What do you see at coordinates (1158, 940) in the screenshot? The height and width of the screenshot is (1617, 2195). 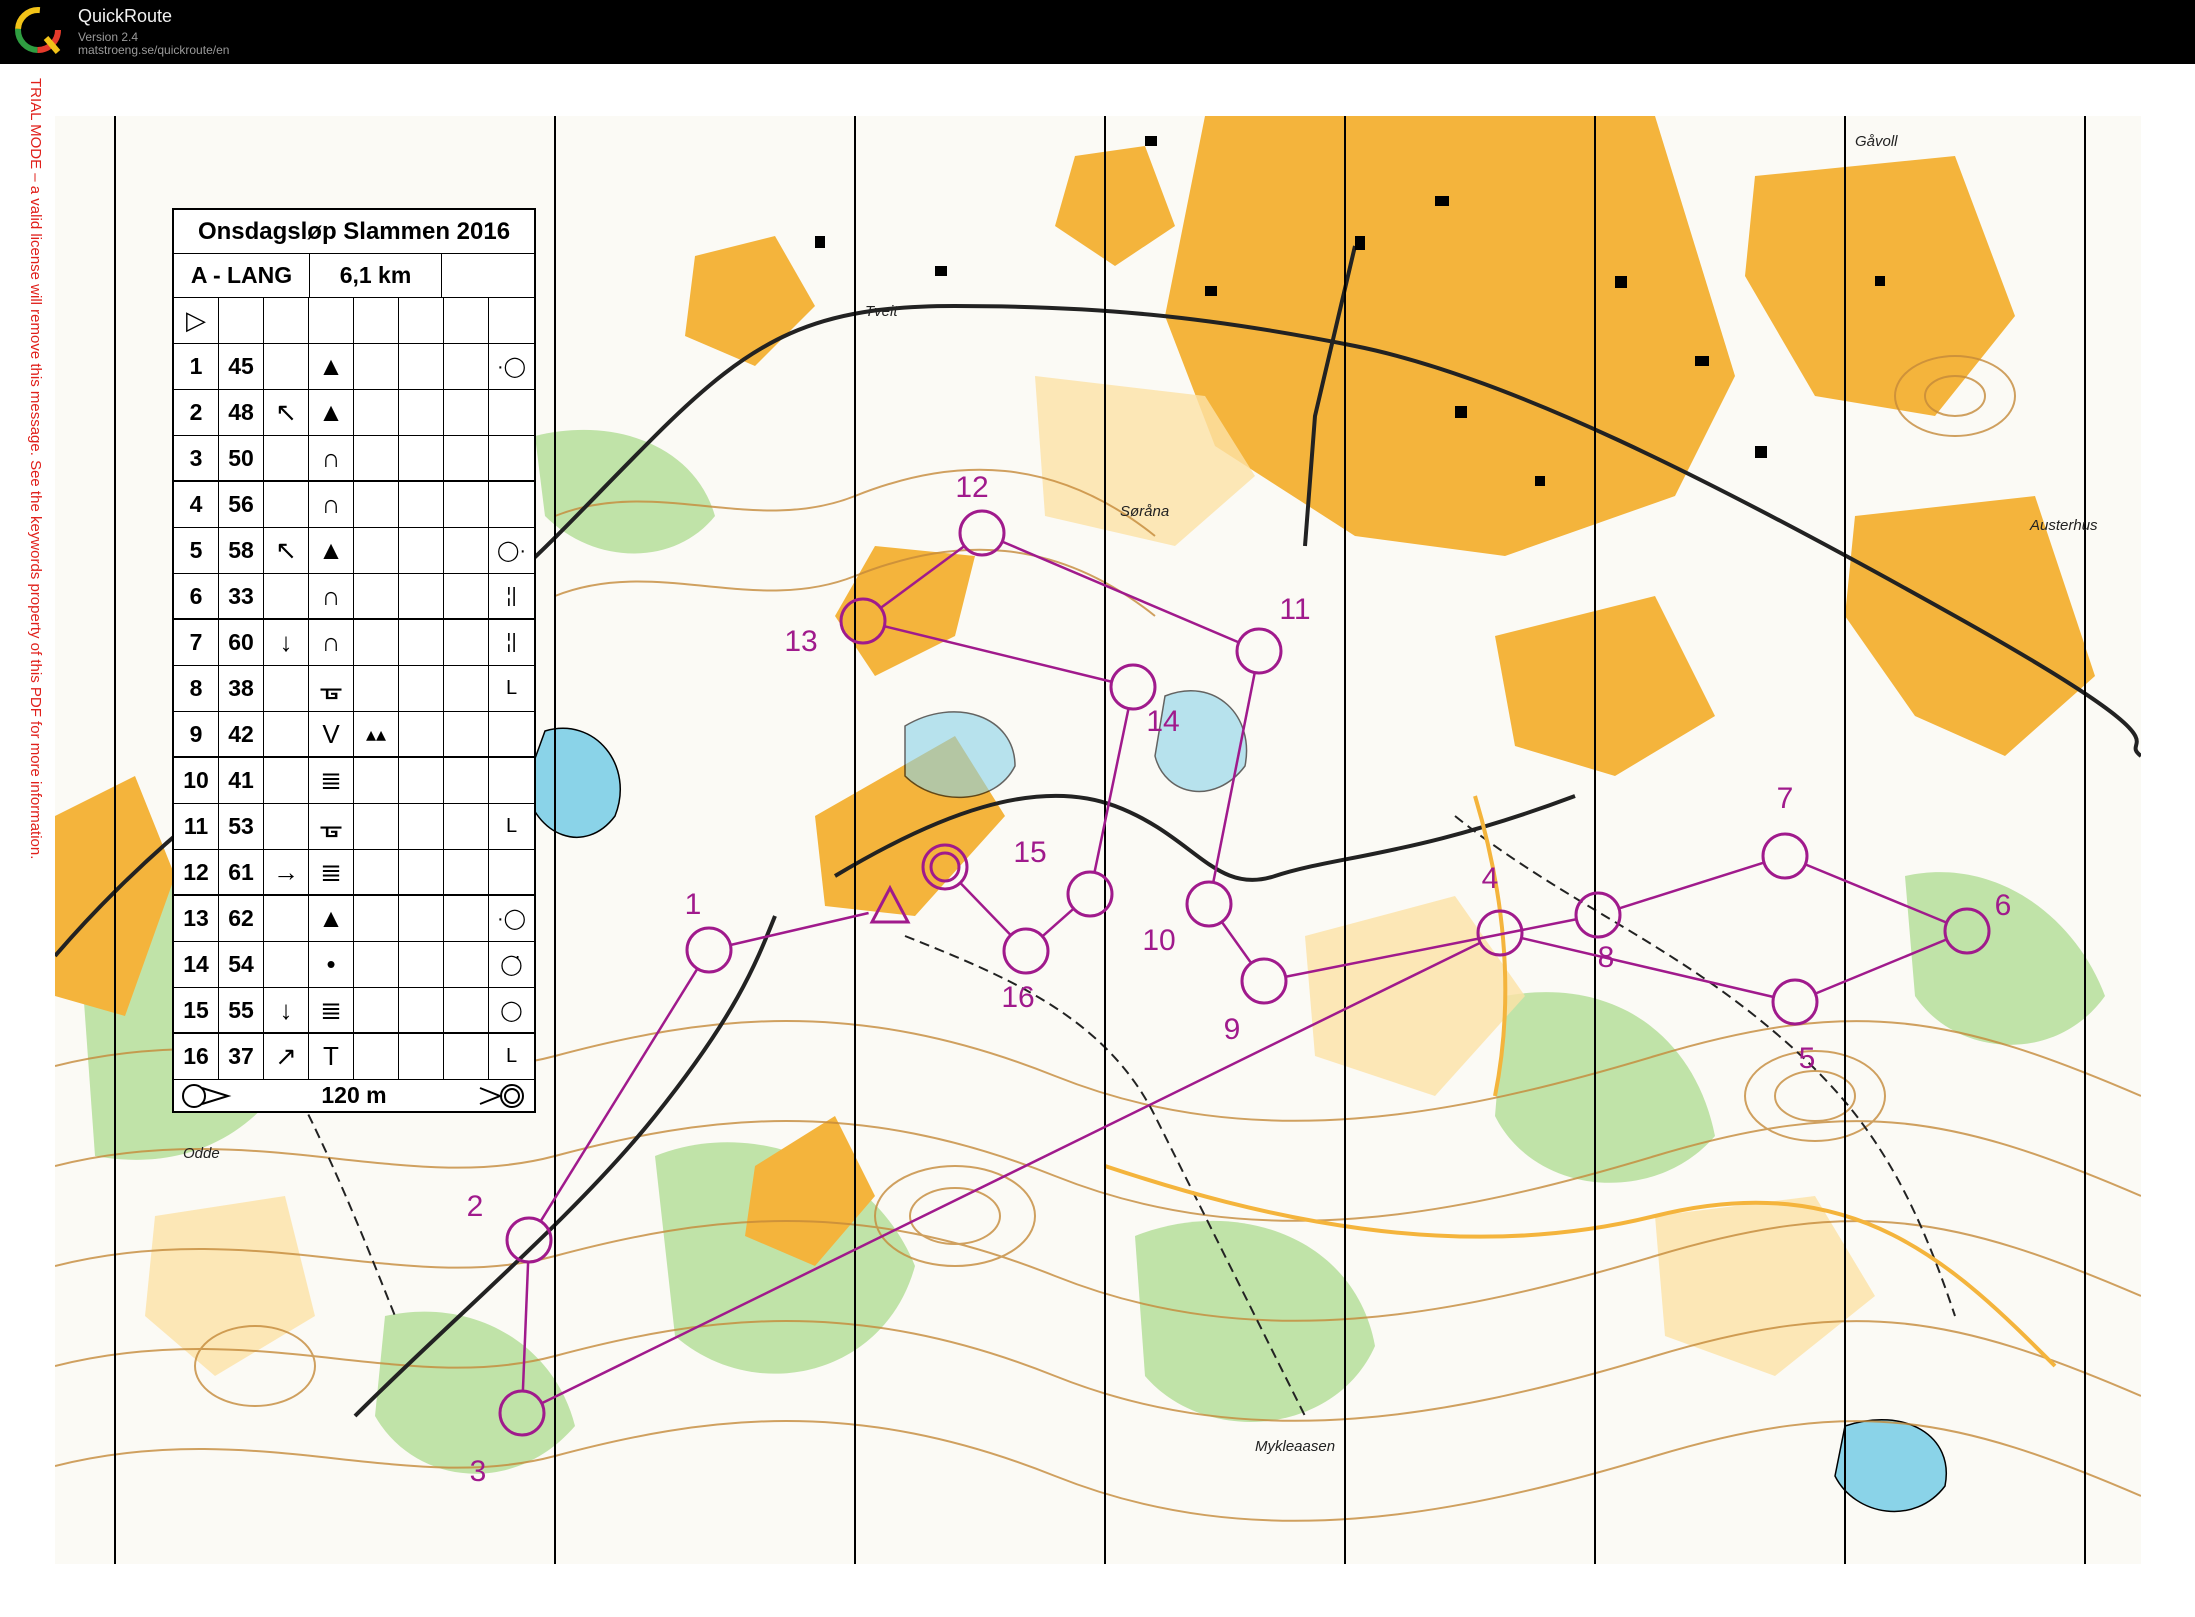 I see `control-number-label: 10` at bounding box center [1158, 940].